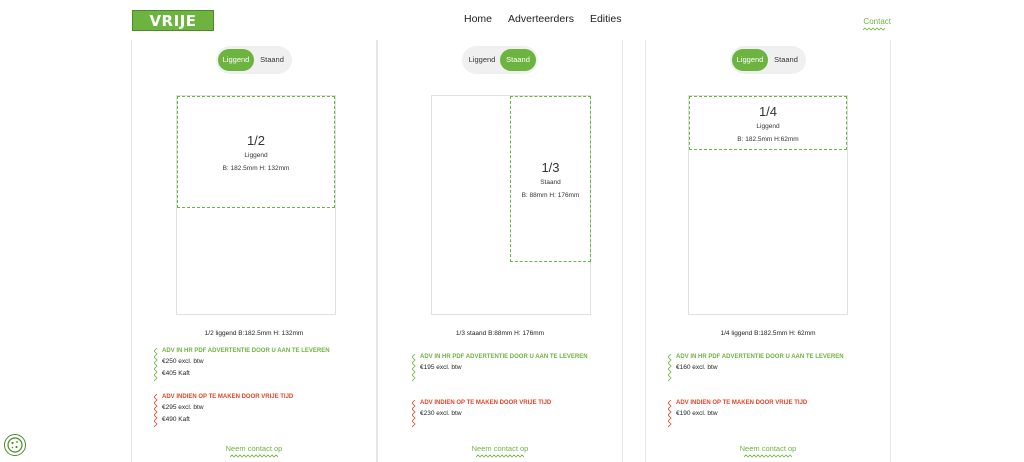 The width and height of the screenshot is (1024, 462). I want to click on ad-spec: 1/2 liggend B:182.5mm H: 132mm, so click(254, 333).